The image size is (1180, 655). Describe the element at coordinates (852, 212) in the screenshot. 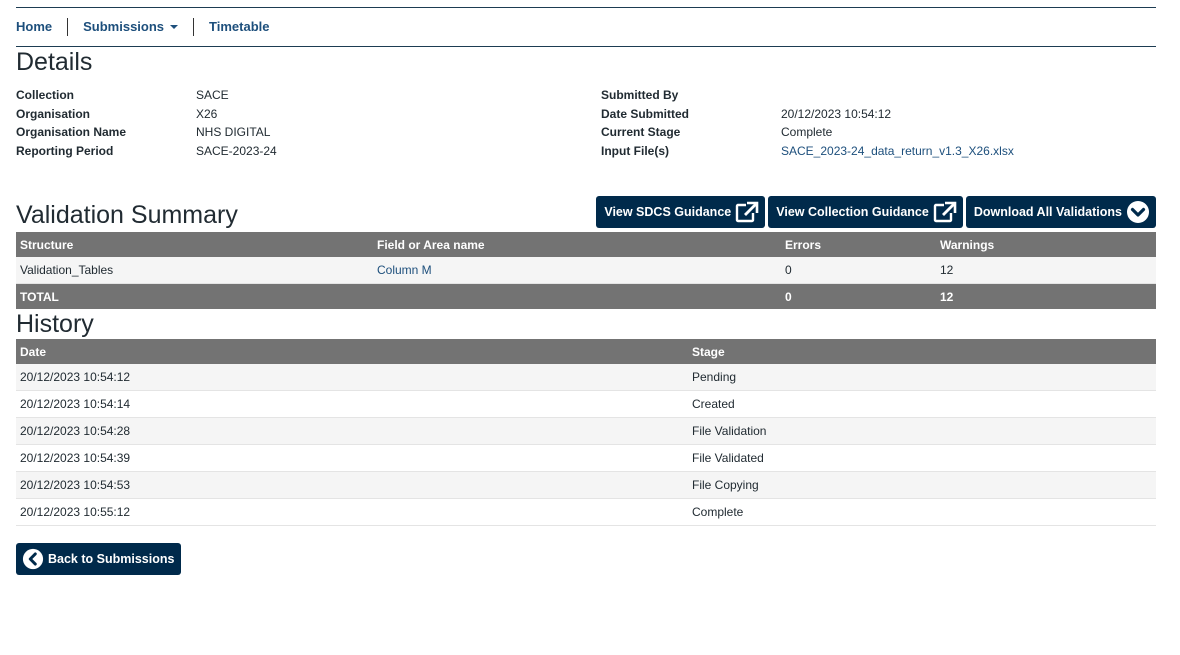

I see `view-collection-guidance-label: View Collection Guidance` at that location.